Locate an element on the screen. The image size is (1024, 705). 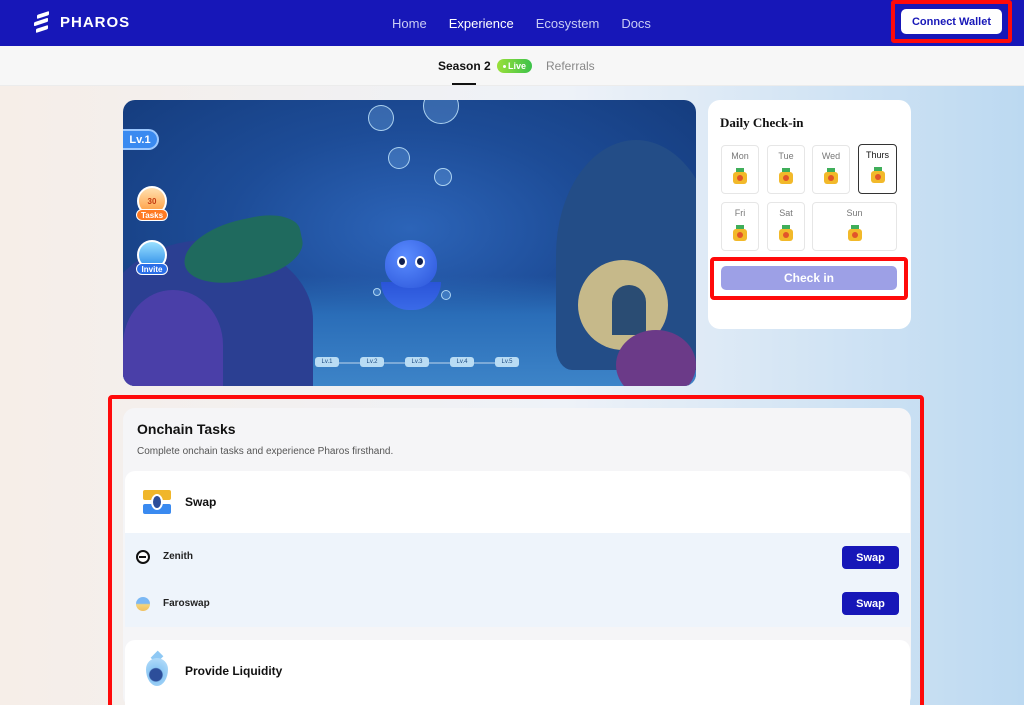
connect-wallet-button: Connect Wallet is located at coordinates (951, 21).